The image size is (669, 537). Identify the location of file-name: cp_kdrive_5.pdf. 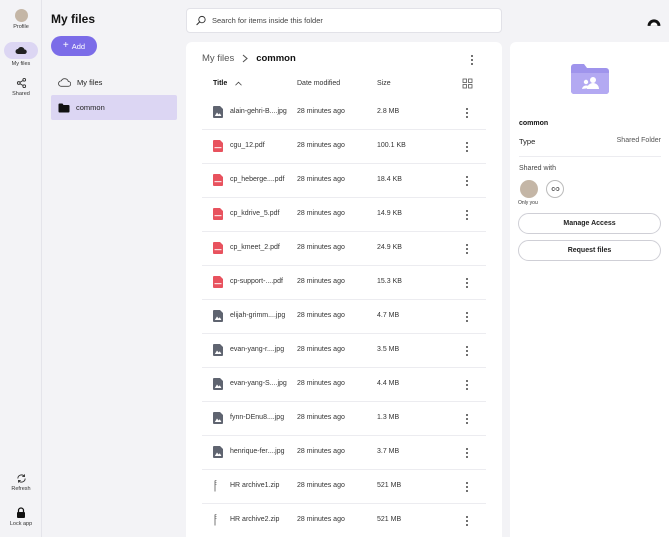
(255, 213).